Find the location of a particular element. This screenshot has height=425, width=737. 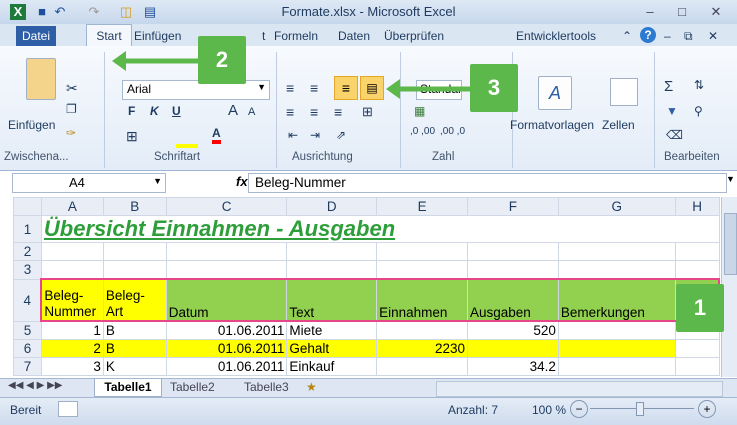

tab-seitenlayout: t is located at coordinates (263, 36).